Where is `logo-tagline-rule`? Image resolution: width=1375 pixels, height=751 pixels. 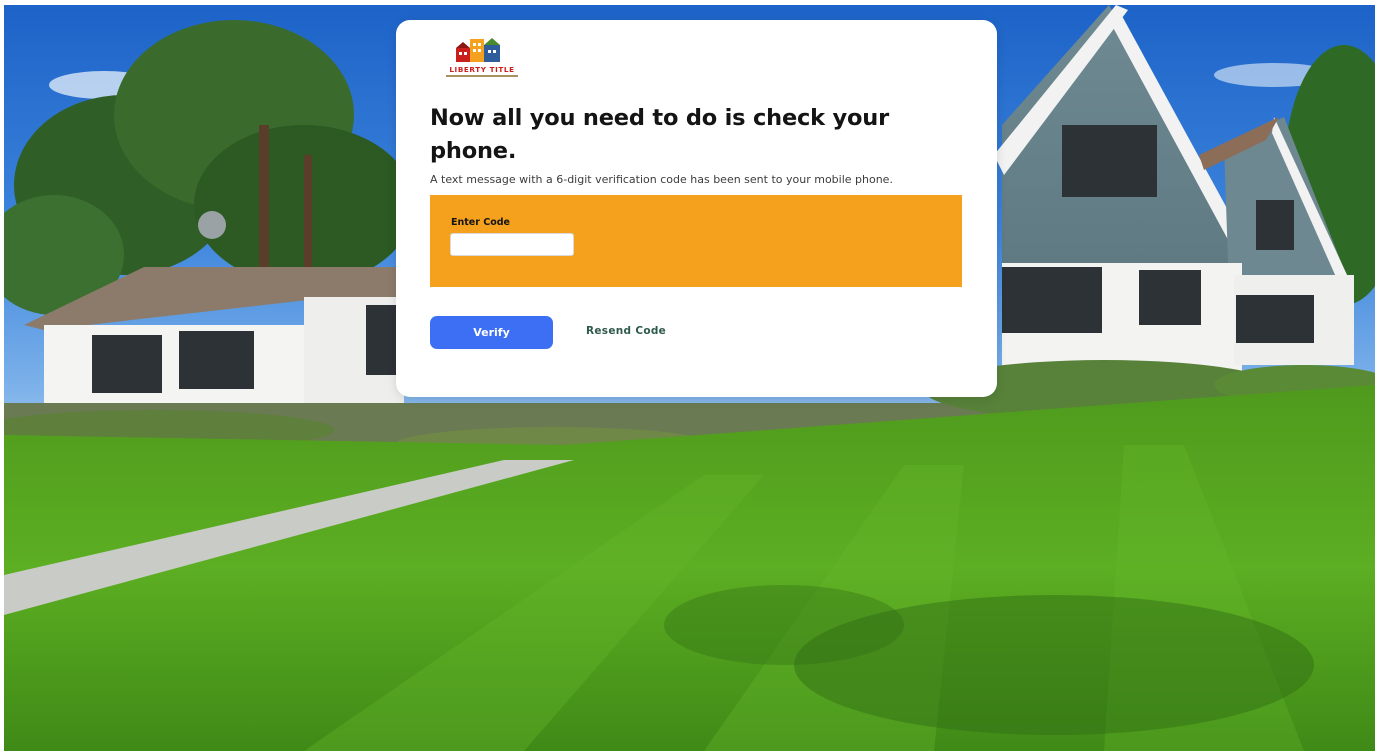 logo-tagline-rule is located at coordinates (482, 76).